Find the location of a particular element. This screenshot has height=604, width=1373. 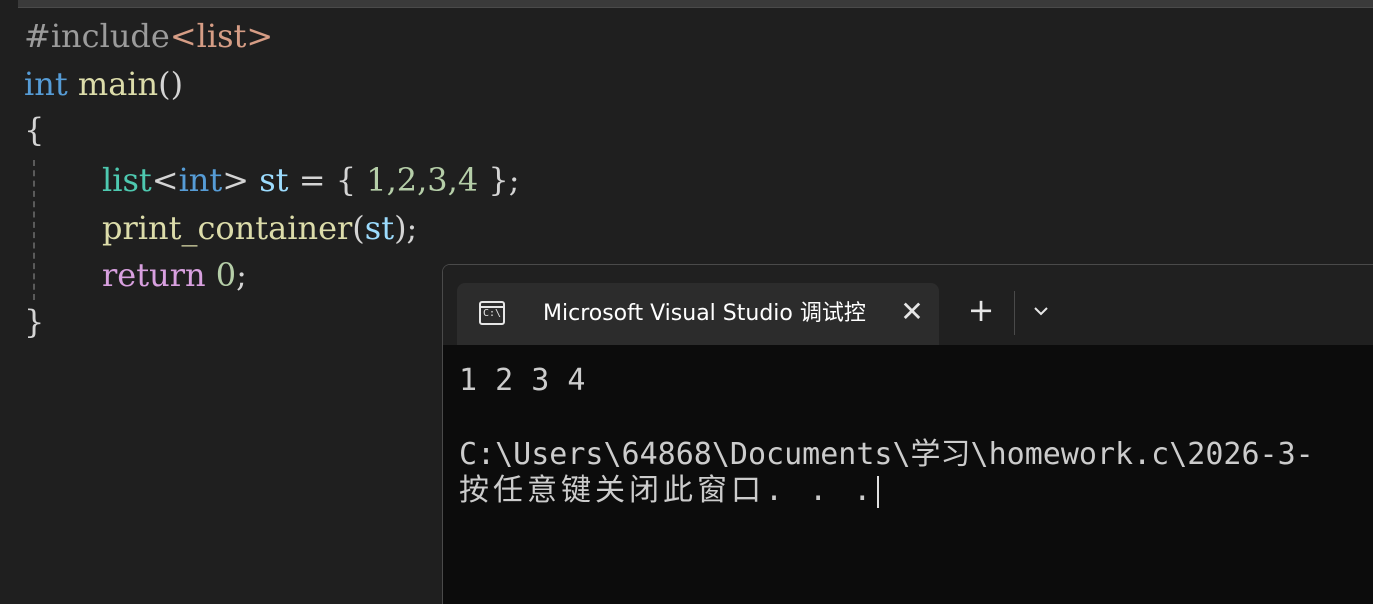

code-line-6: return 0; is located at coordinates (135, 275).